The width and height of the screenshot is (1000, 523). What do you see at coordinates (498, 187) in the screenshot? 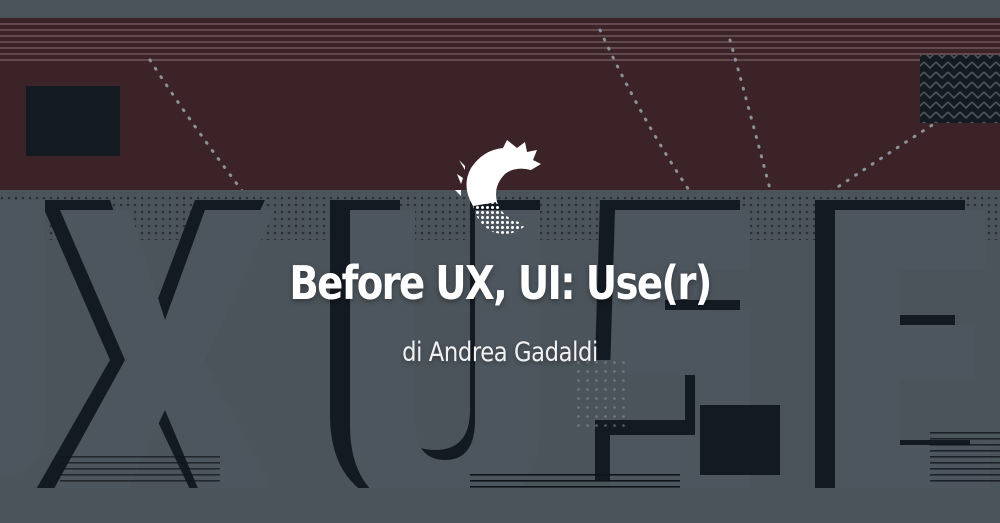
I see `dragon-crest-logo-icon` at bounding box center [498, 187].